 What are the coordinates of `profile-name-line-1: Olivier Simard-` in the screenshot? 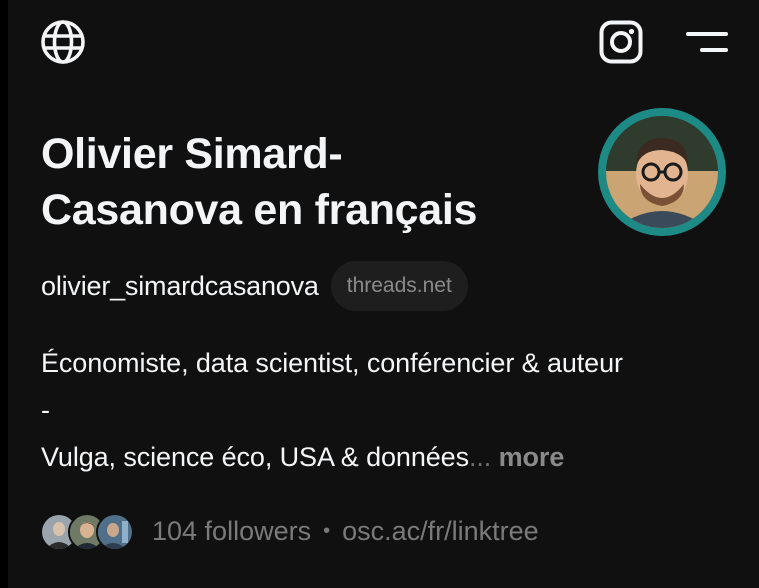 It's located at (192, 154).